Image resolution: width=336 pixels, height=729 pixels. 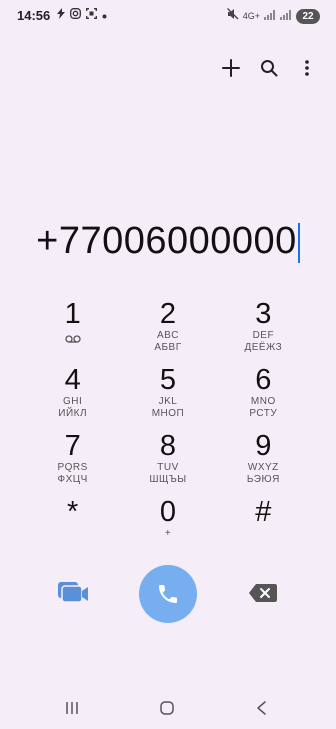 What do you see at coordinates (61, 15) in the screenshot?
I see `flash-icon` at bounding box center [61, 15].